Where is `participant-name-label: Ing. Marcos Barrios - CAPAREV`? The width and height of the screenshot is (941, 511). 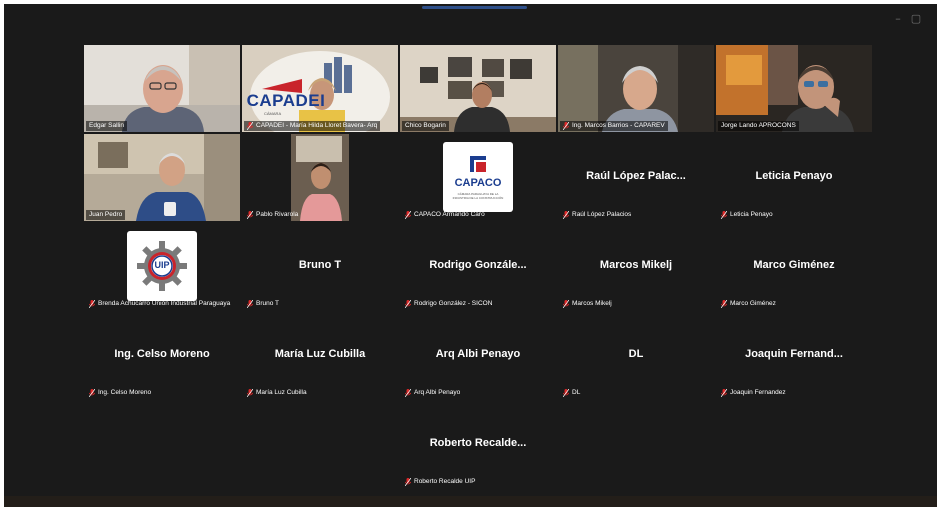 participant-name-label: Ing. Marcos Barrios - CAPAREV is located at coordinates (614, 126).